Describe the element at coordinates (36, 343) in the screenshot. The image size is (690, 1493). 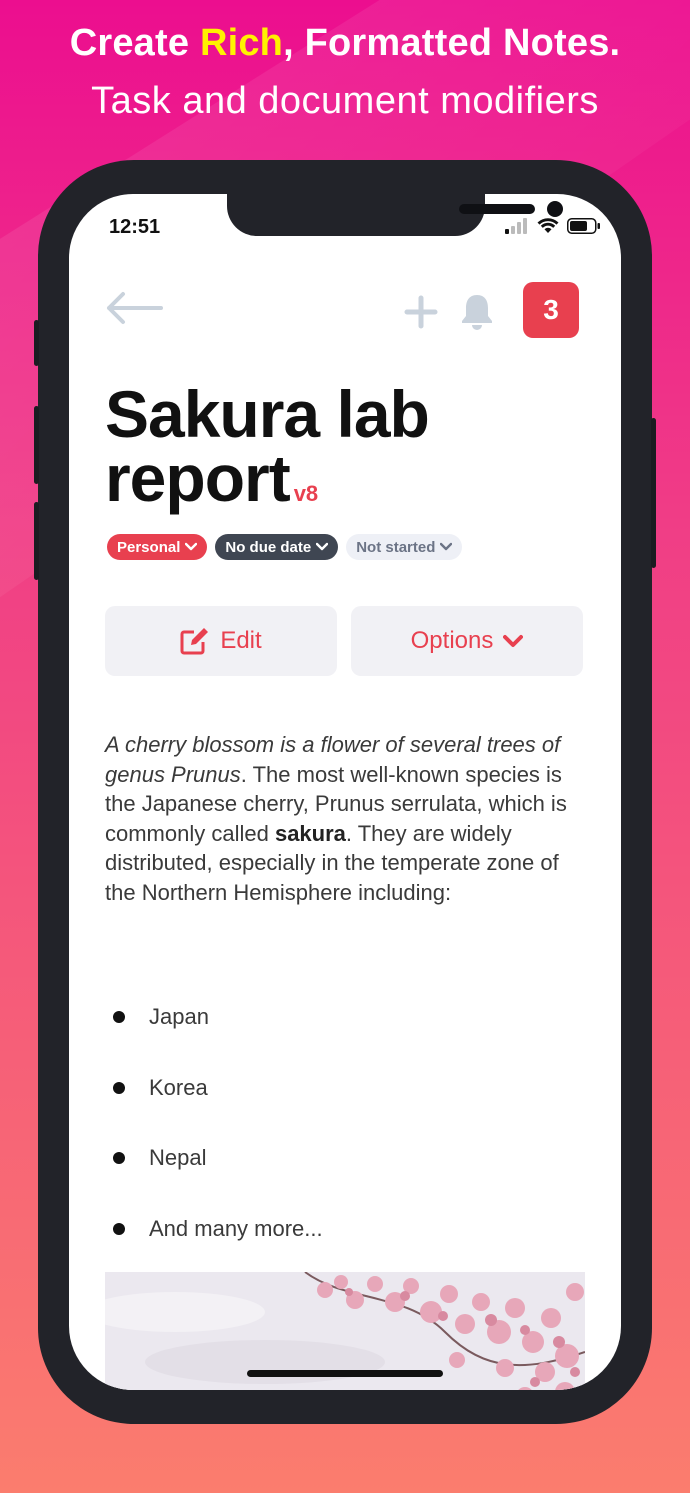
I see `phone-side-button` at that location.